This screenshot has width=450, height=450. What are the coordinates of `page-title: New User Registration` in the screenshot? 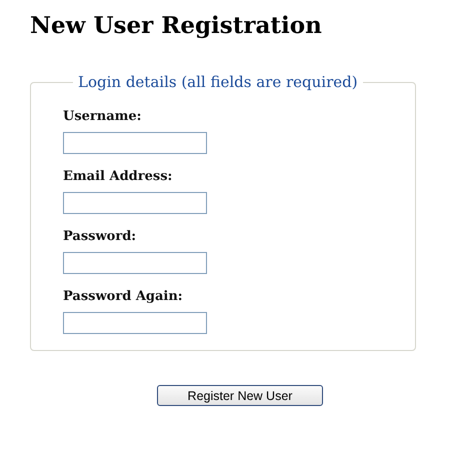 It's located at (176, 25).